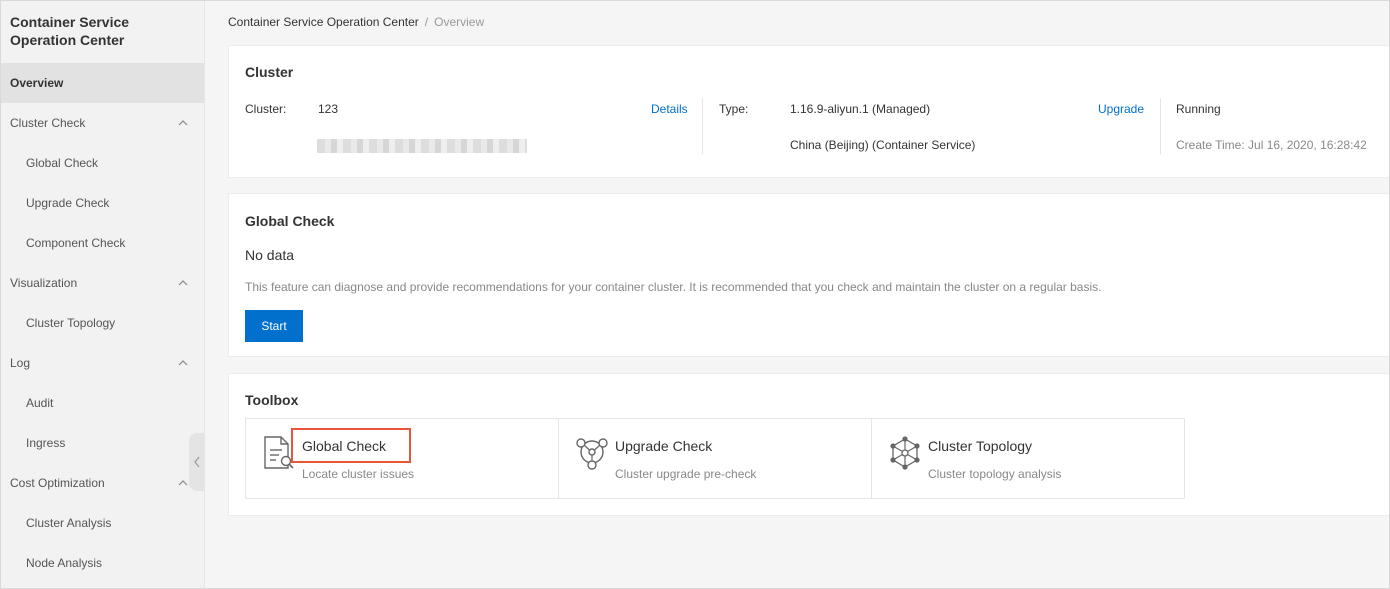 This screenshot has width=1390, height=589. What do you see at coordinates (102, 123) in the screenshot?
I see `sidebar-group-cluster-check: Cluster Check` at bounding box center [102, 123].